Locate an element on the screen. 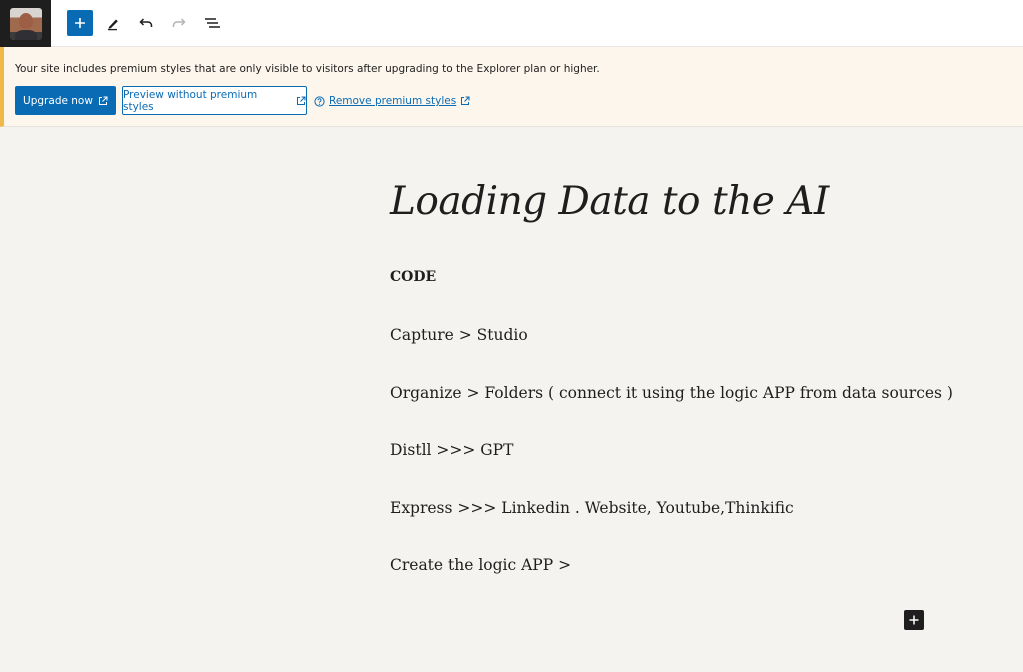 This screenshot has width=1023, height=672. redo-button is located at coordinates (179, 23).